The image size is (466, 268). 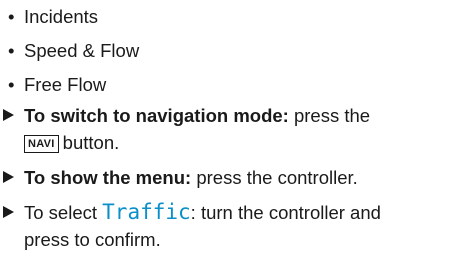 I want to click on traffic-options-list: • Incidents • Speed & Flow • Free Flow, so click(x=73, y=51).